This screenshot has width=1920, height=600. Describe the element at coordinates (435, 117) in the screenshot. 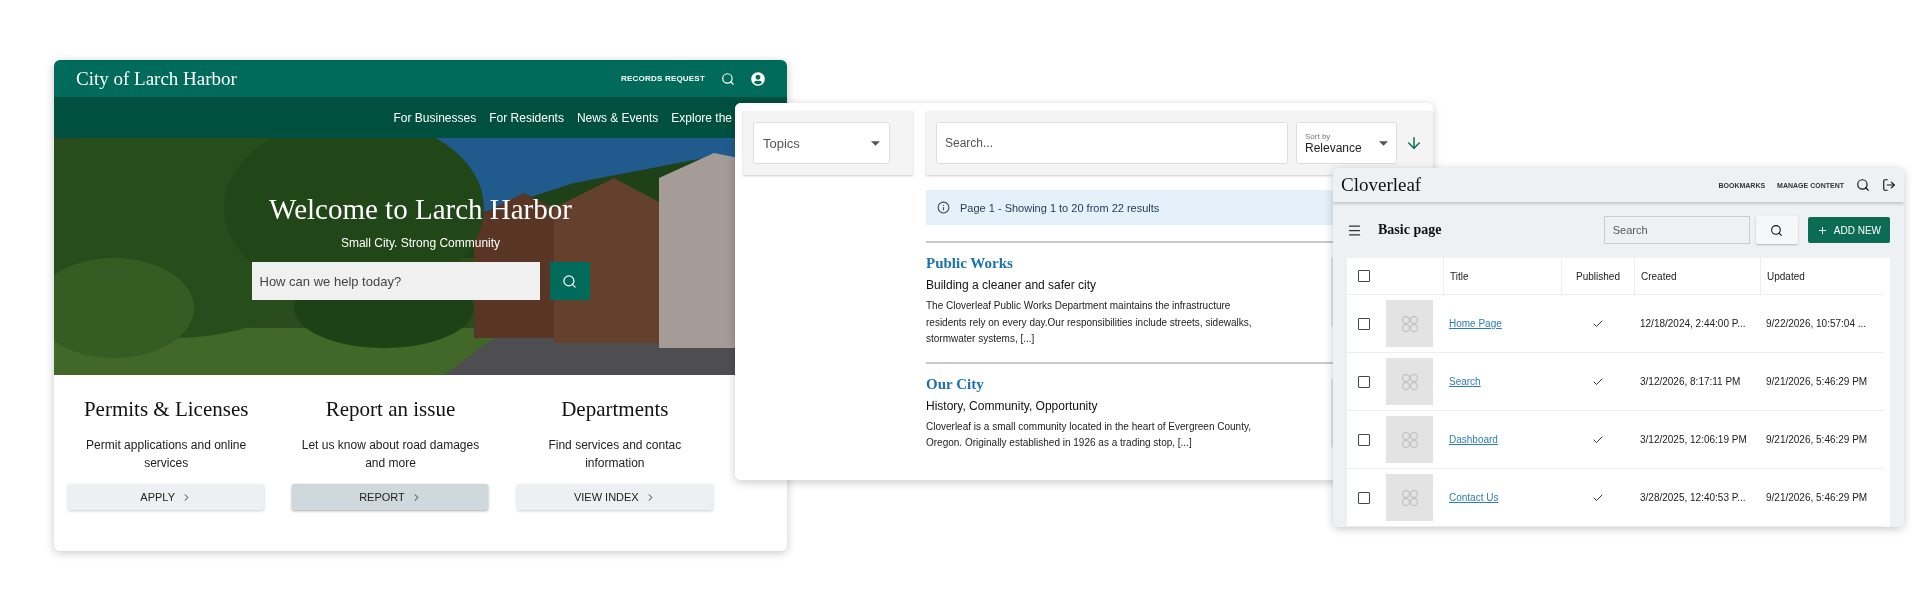

I see `nav-link: For Businesses` at that location.